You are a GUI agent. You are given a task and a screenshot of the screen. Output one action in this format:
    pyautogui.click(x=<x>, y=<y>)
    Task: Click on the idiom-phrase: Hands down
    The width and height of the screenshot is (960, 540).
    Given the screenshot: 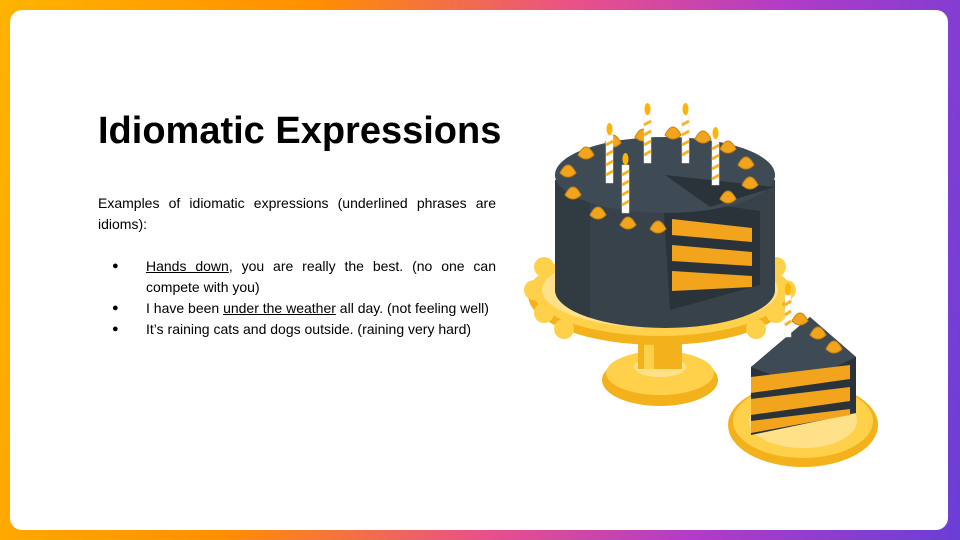 What is the action you would take?
    pyautogui.click(x=187, y=266)
    